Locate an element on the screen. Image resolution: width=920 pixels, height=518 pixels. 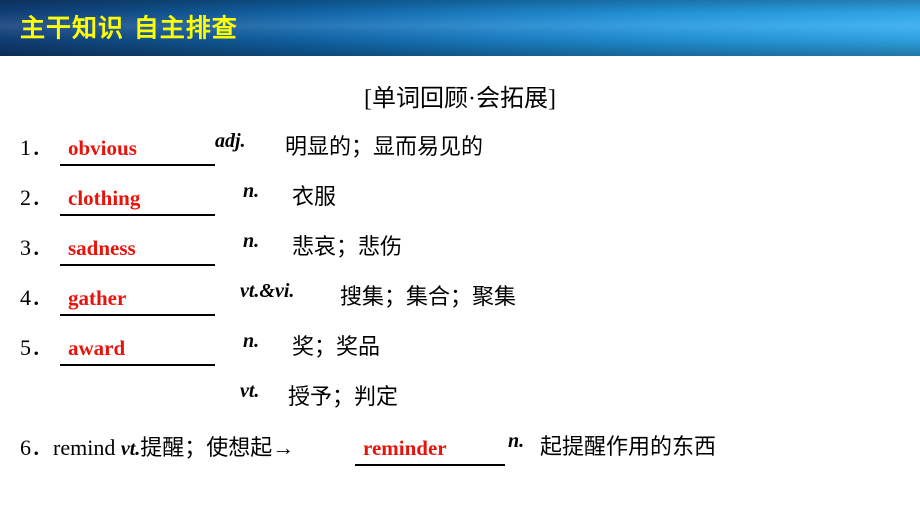
entry-number: 3． is located at coordinates (37, 247).